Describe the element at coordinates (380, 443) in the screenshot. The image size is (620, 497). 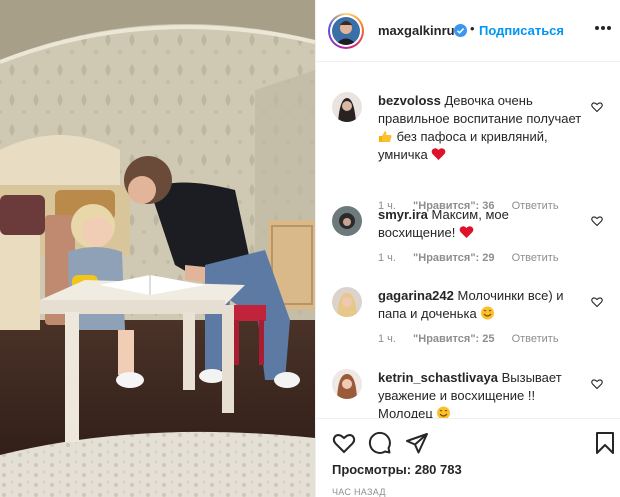
I see `comment-icon` at that location.